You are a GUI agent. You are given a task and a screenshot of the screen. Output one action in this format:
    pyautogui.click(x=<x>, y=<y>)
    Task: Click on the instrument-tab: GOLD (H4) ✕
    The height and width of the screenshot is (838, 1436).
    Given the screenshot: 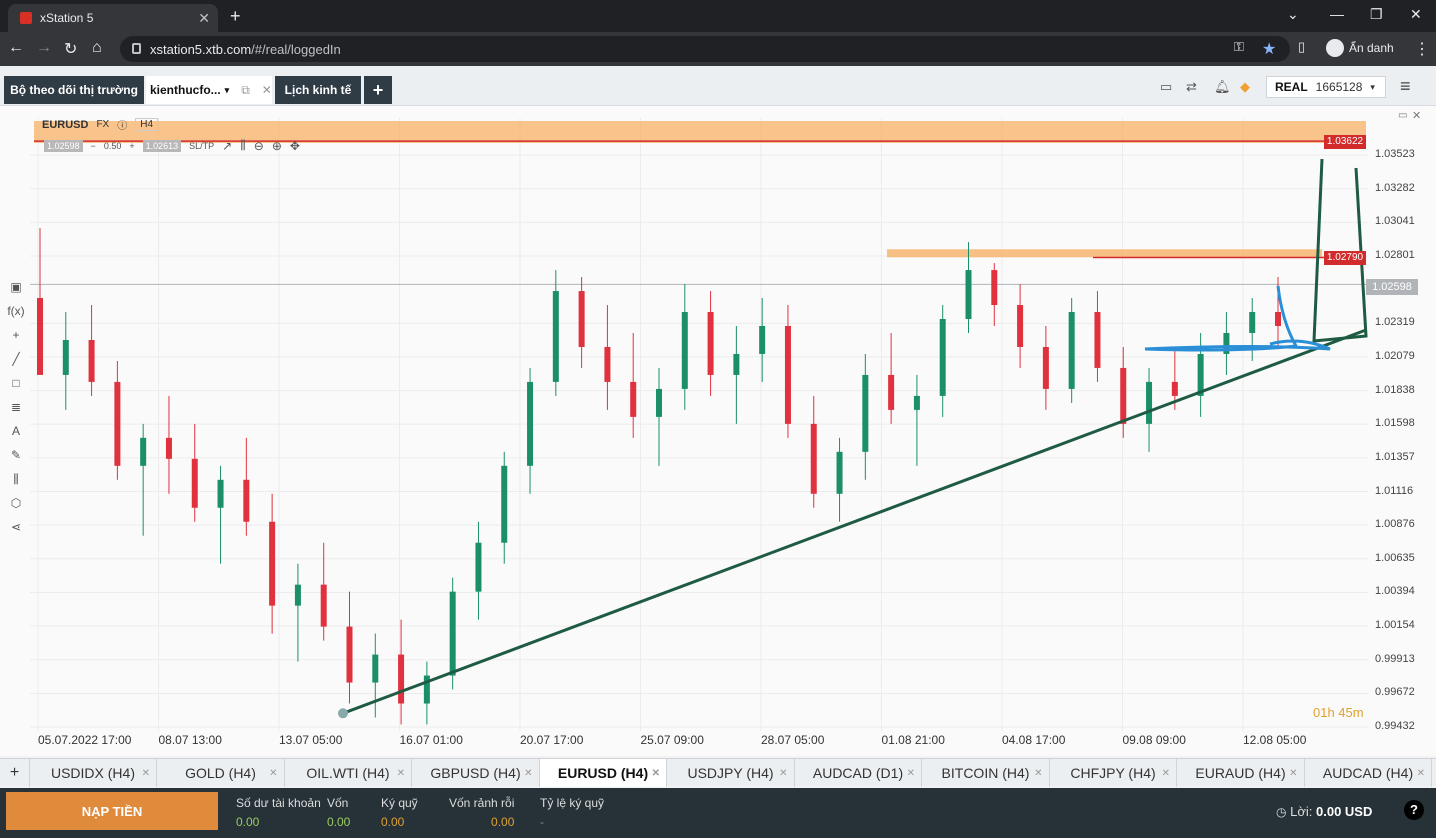 What is the action you would take?
    pyautogui.click(x=221, y=773)
    